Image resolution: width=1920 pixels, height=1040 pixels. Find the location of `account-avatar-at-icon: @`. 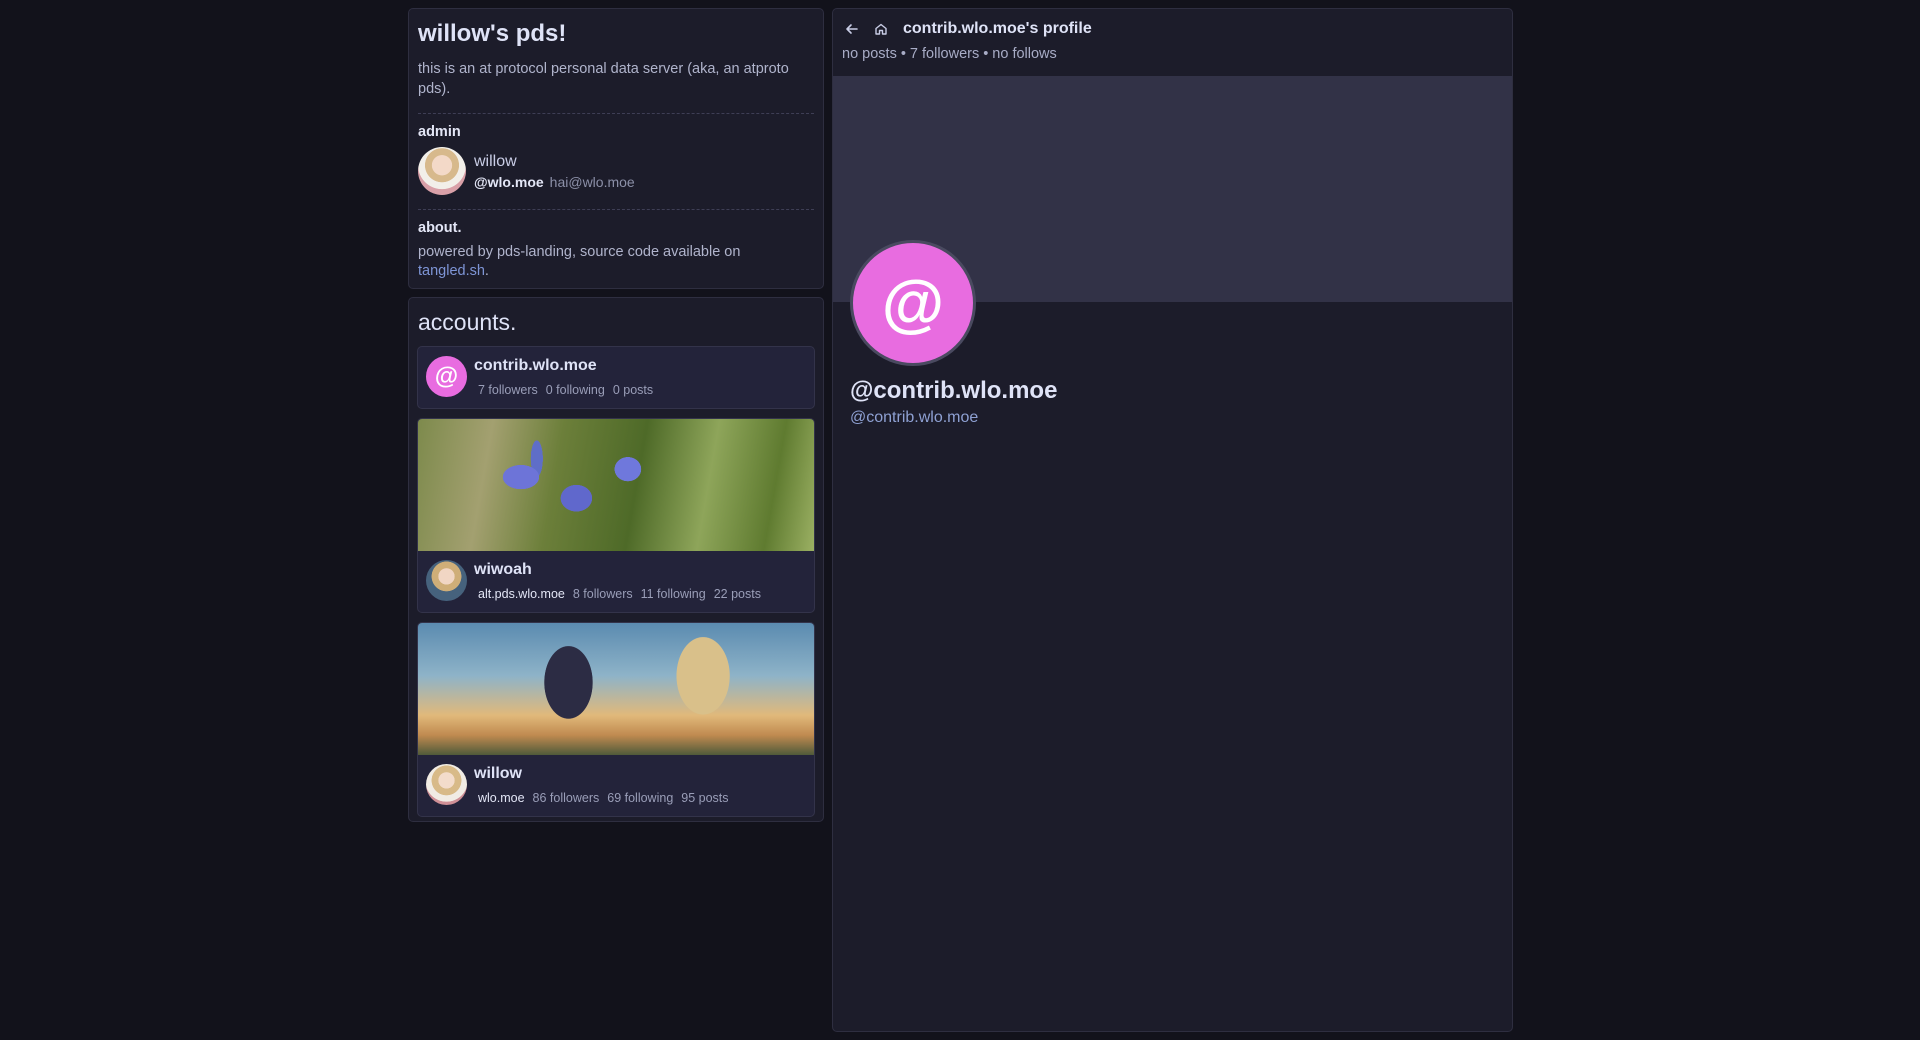

account-avatar-at-icon: @ is located at coordinates (446, 376).